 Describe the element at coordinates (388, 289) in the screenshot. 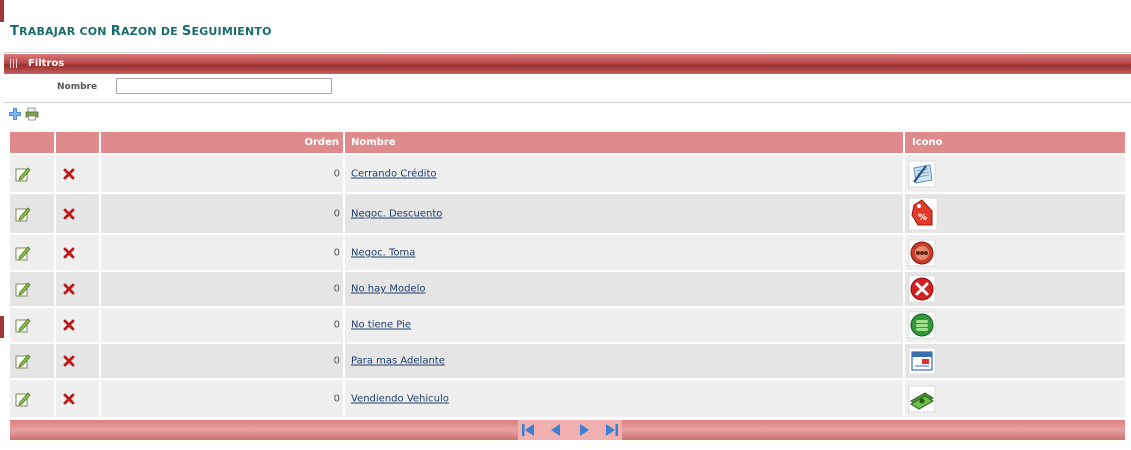

I see `nombre-link: No hay Modelo` at that location.